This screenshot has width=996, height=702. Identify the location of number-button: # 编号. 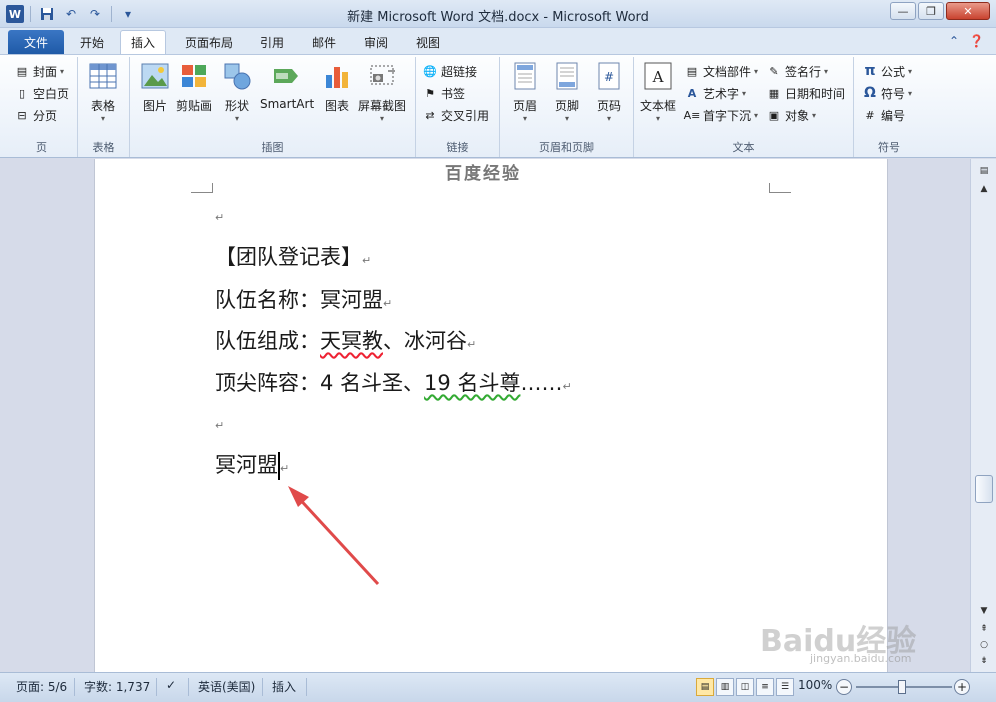
(883, 115).